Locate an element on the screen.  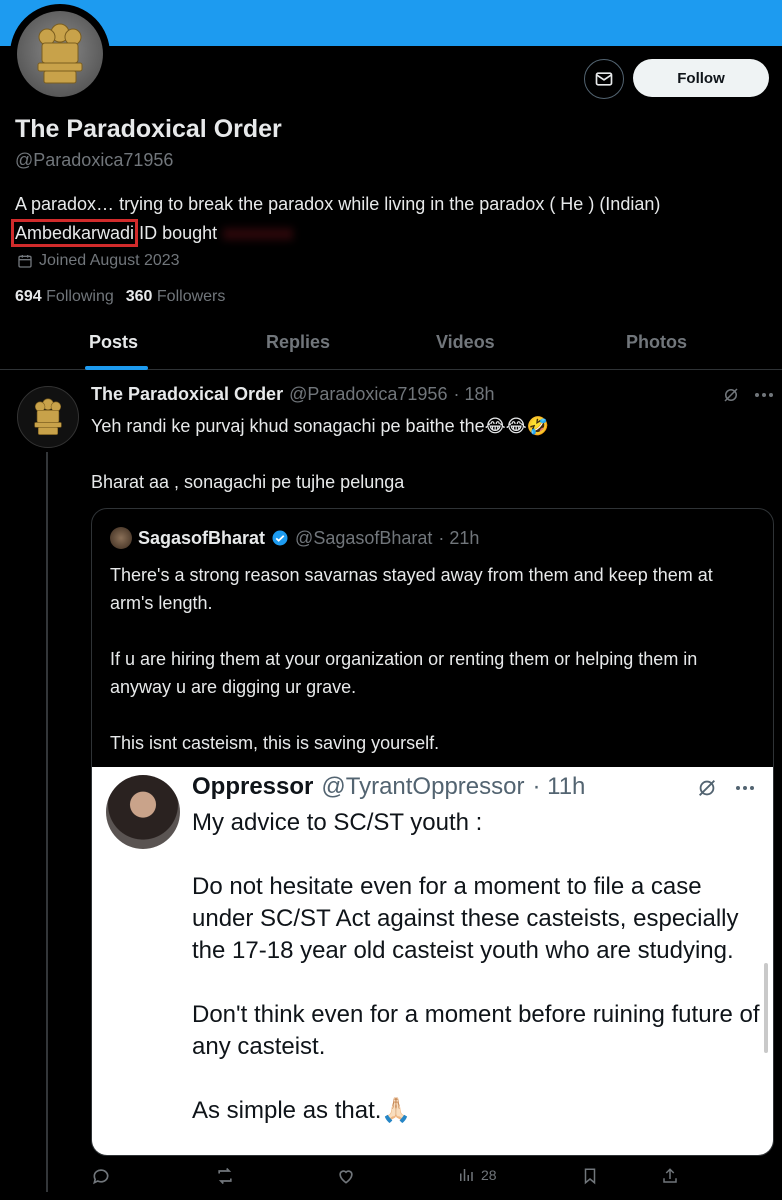
bookmark-button is located at coordinates (590, 1176).